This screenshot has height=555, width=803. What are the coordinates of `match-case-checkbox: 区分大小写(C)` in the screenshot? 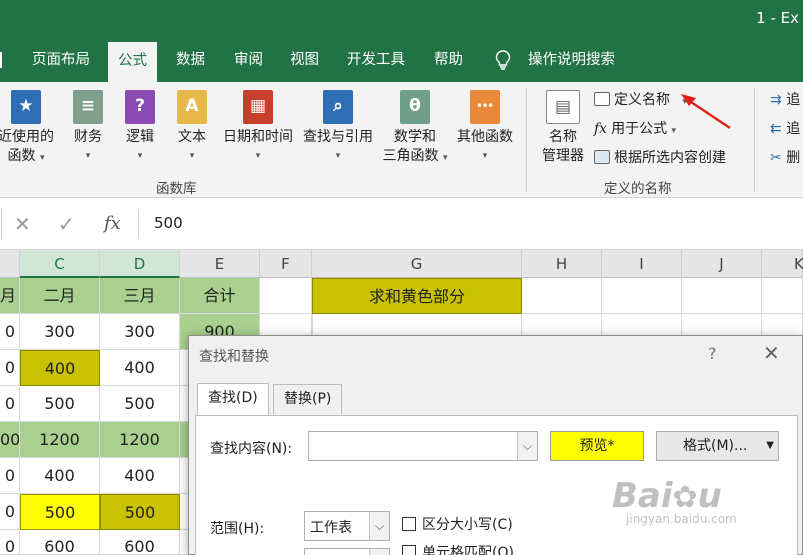 It's located at (457, 524).